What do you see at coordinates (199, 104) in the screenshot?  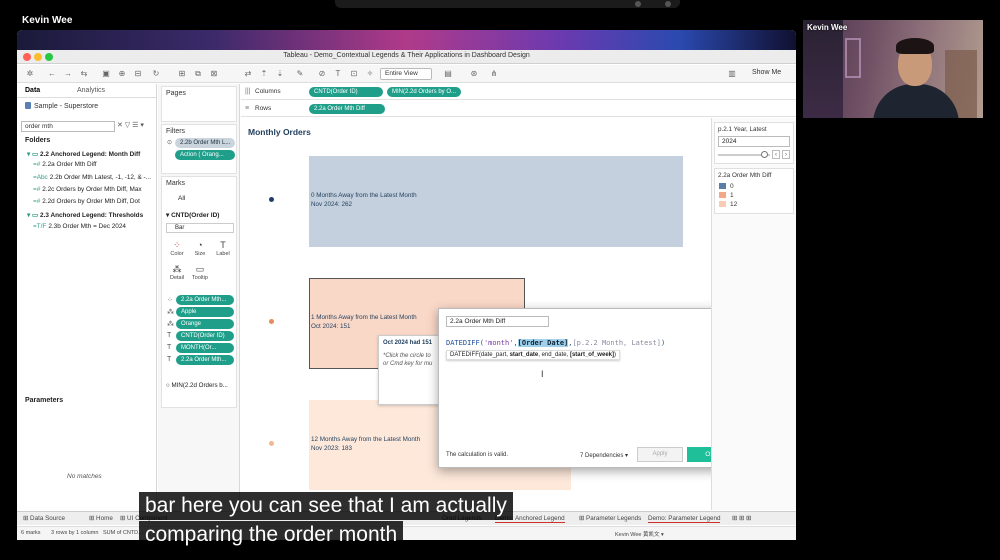 I see `pages-card: Pages` at bounding box center [199, 104].